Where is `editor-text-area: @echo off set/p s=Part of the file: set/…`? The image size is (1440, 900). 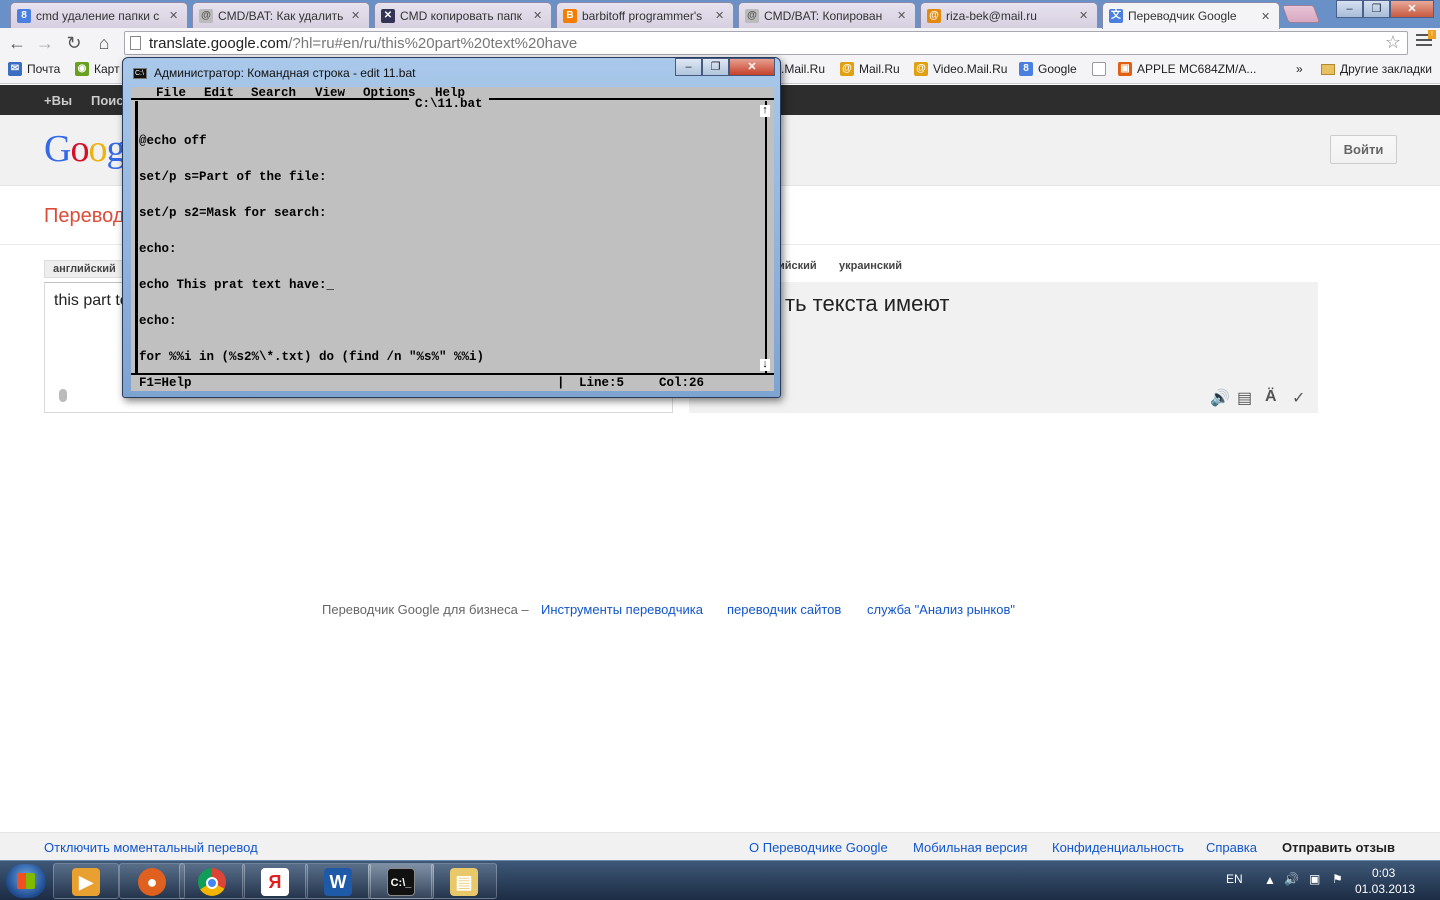
editor-text-area: @echo off set/p s=Part of the file: set/… is located at coordinates (449, 249).